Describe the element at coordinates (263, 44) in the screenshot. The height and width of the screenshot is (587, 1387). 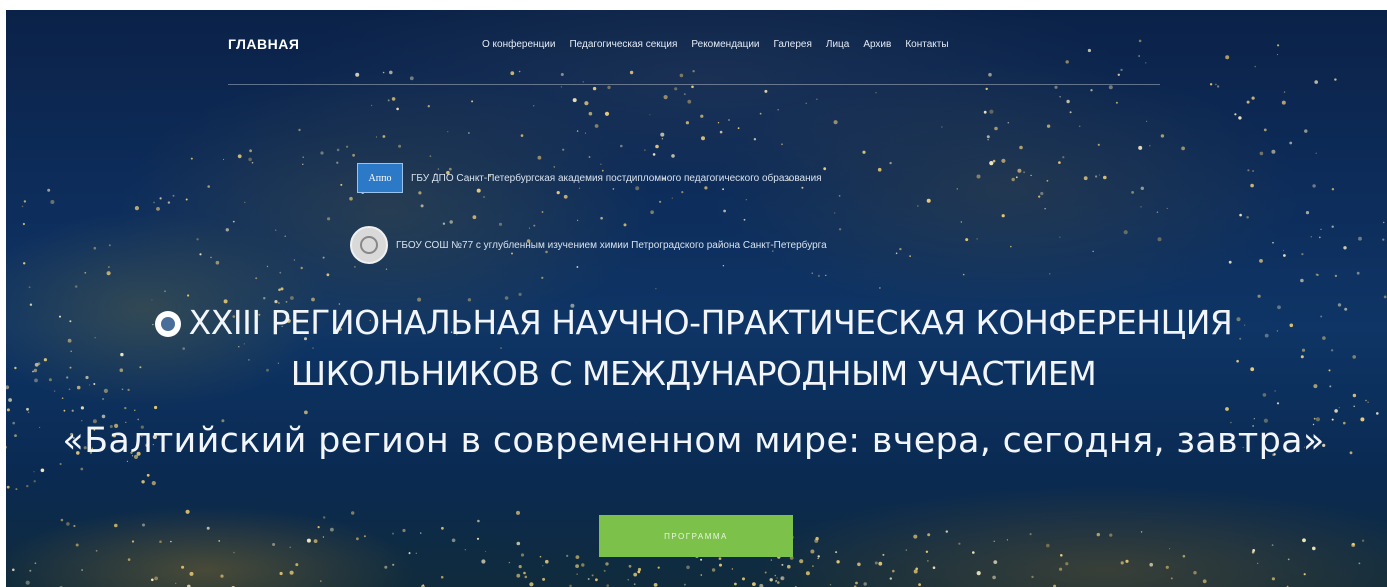
I see `nav-home-link: ГЛАВНАЯ` at that location.